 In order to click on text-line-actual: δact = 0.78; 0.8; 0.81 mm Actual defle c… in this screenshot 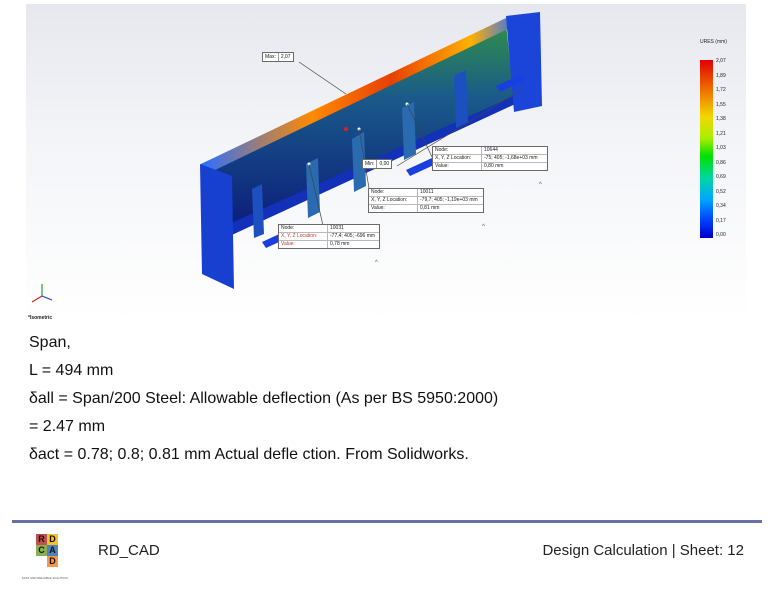, I will do `click(249, 454)`.